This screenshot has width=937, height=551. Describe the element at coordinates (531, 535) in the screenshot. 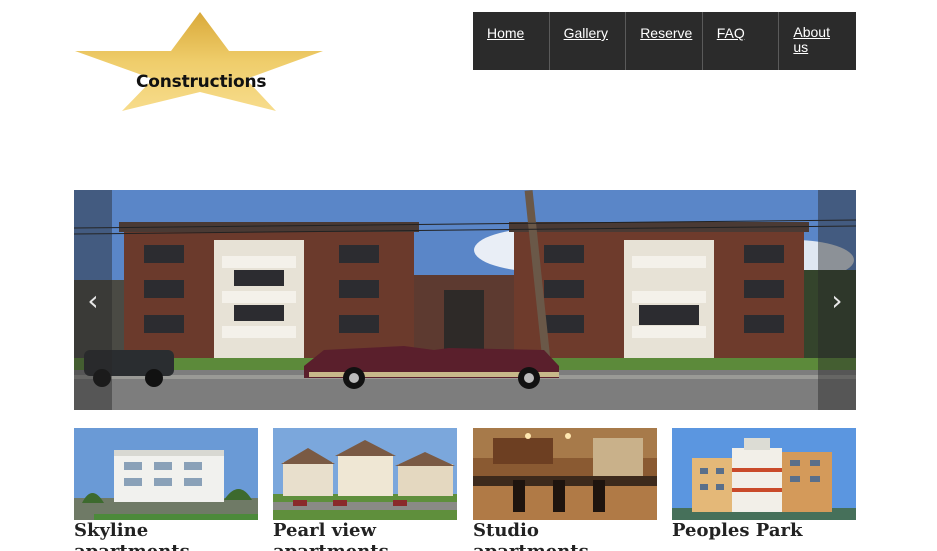

I see `listing-title: Studio apartments` at that location.